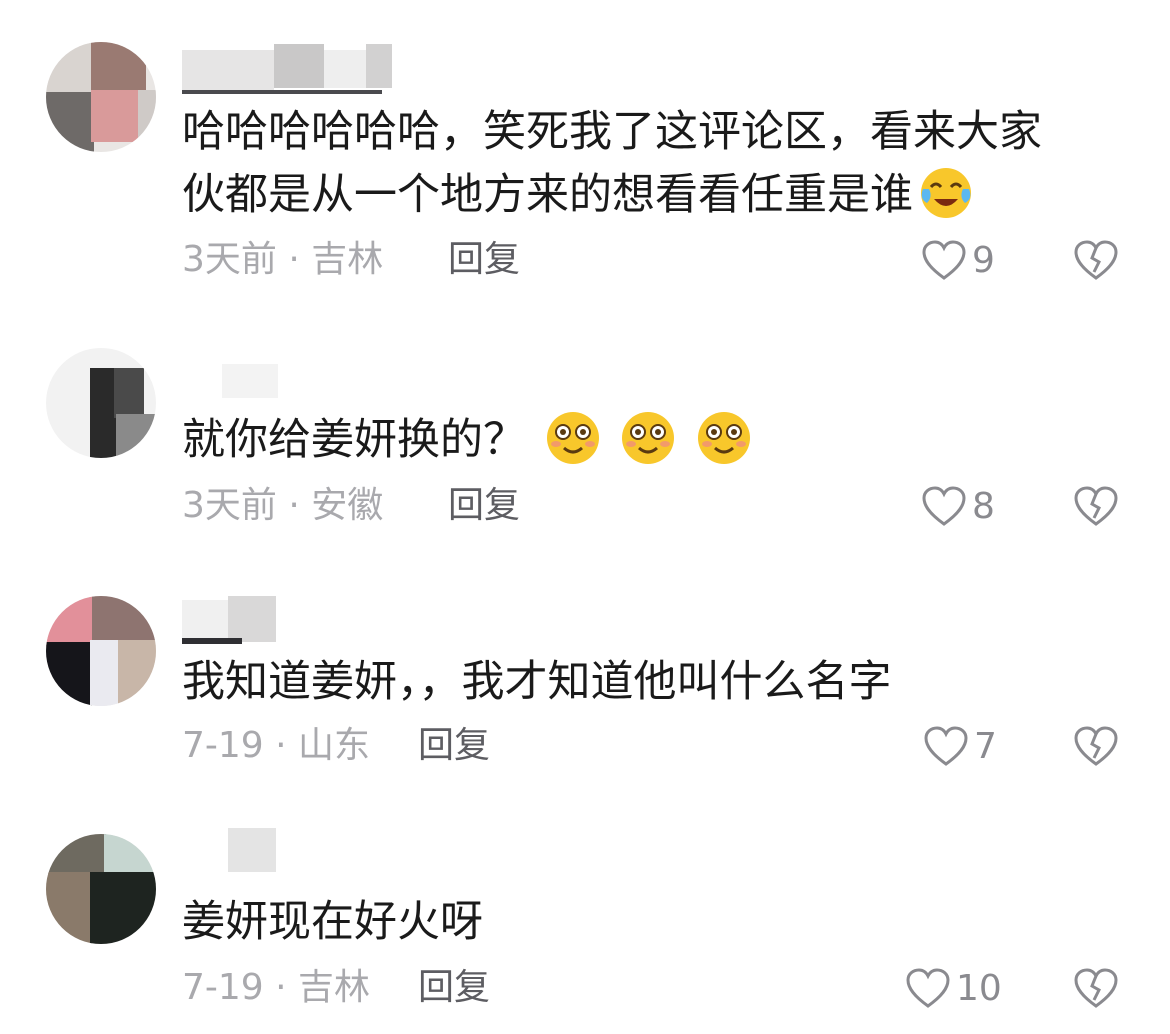  Describe the element at coordinates (612, 922) in the screenshot. I see `comment-text: 姜妍现在好火呀` at that location.